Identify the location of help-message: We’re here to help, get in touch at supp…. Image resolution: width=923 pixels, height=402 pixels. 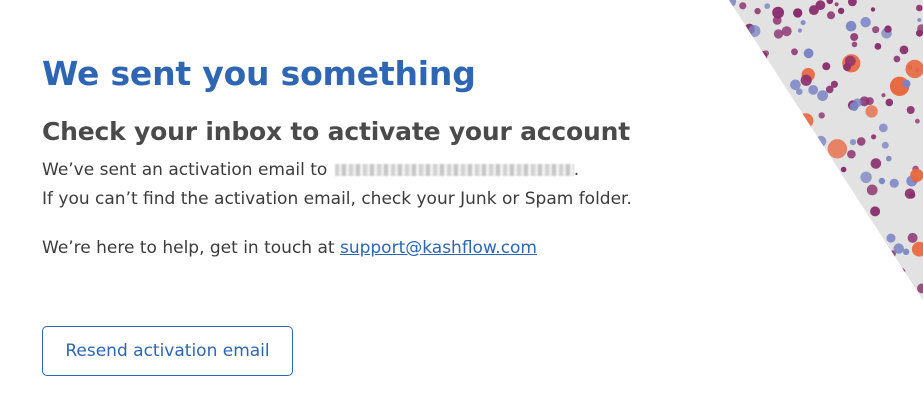
(382, 248).